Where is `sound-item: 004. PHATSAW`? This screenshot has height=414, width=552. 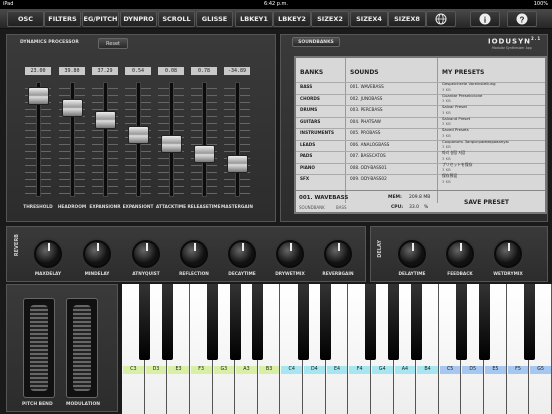
sound-item: 004. PHATSAW is located at coordinates (365, 121).